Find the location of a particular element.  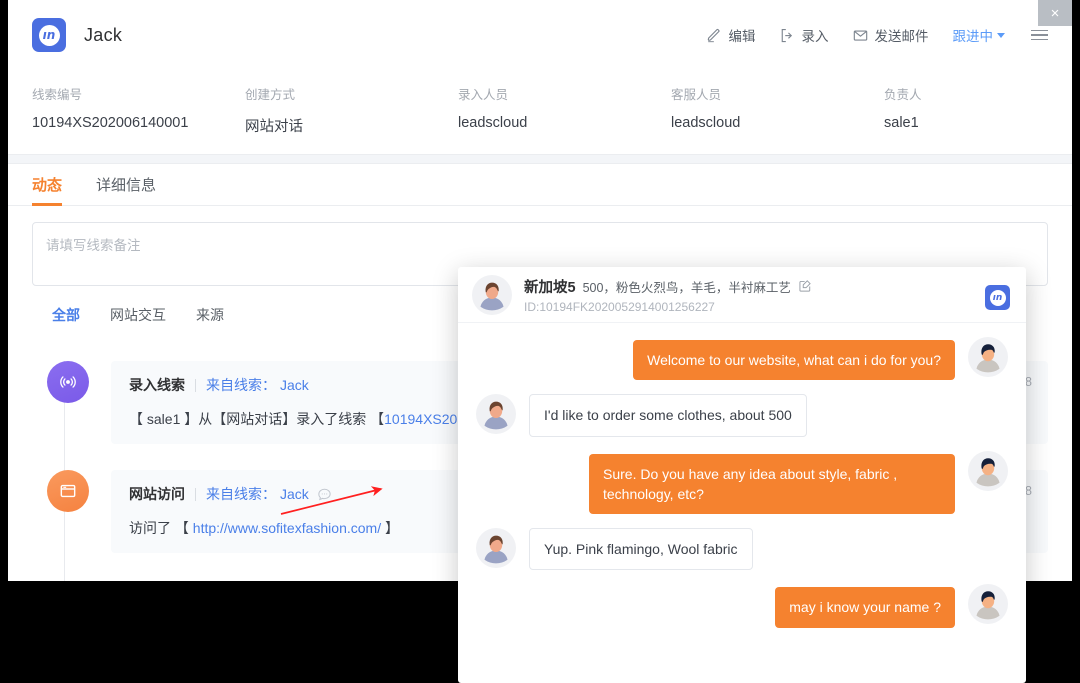

status-badge-label: 跟进中 is located at coordinates (973, 36).